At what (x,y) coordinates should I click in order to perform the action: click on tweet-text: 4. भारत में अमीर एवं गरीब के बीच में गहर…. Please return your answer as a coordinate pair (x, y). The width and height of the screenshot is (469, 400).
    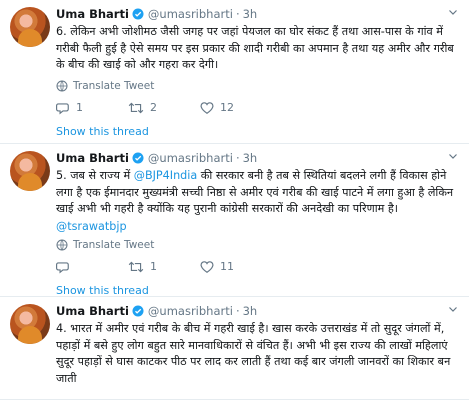
    Looking at the image, I should click on (253, 353).